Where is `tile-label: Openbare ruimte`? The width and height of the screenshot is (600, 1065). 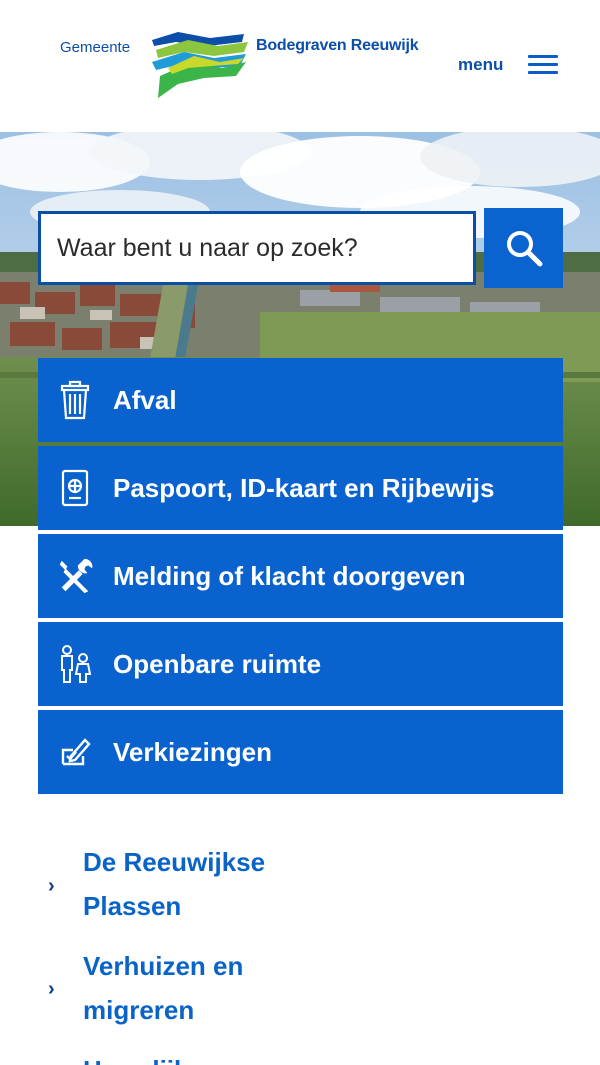
tile-label: Openbare ruimte is located at coordinates (217, 663).